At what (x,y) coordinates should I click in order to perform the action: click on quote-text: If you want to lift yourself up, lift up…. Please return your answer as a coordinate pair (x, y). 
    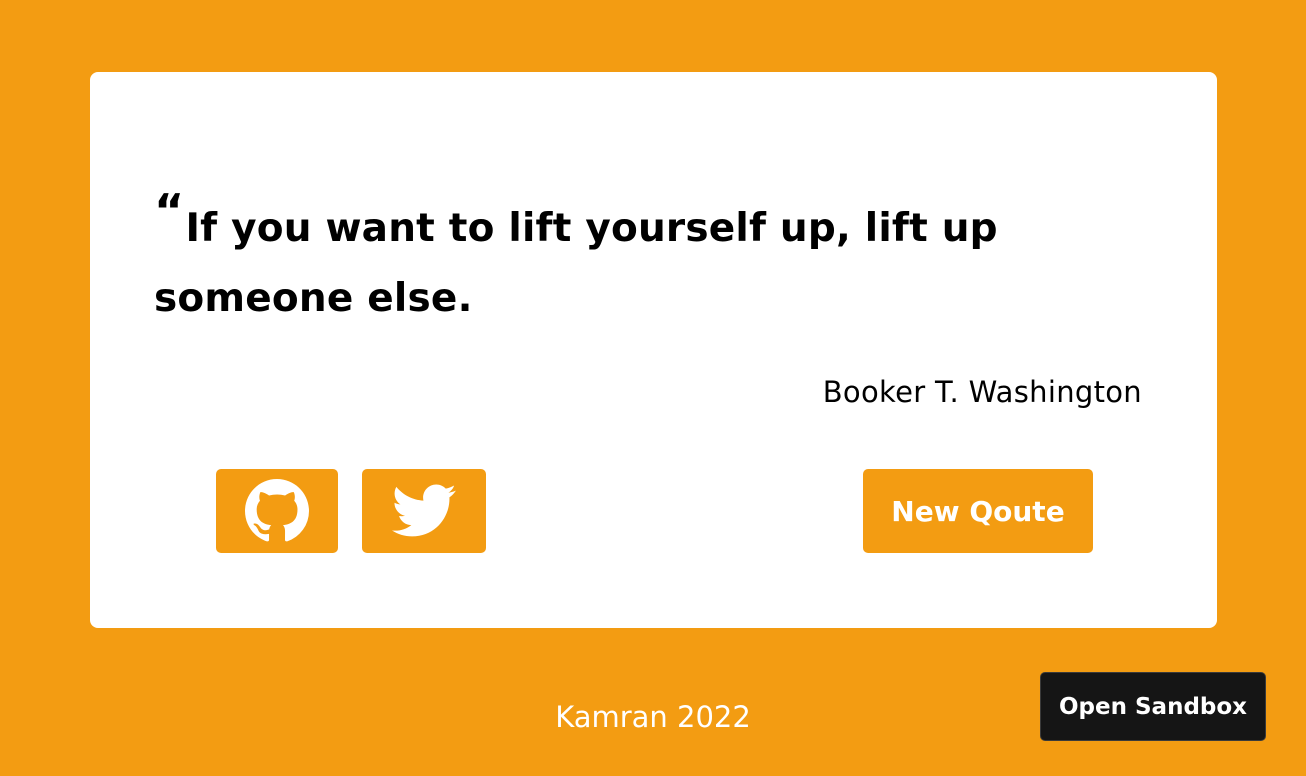
    Looking at the image, I should click on (576, 263).